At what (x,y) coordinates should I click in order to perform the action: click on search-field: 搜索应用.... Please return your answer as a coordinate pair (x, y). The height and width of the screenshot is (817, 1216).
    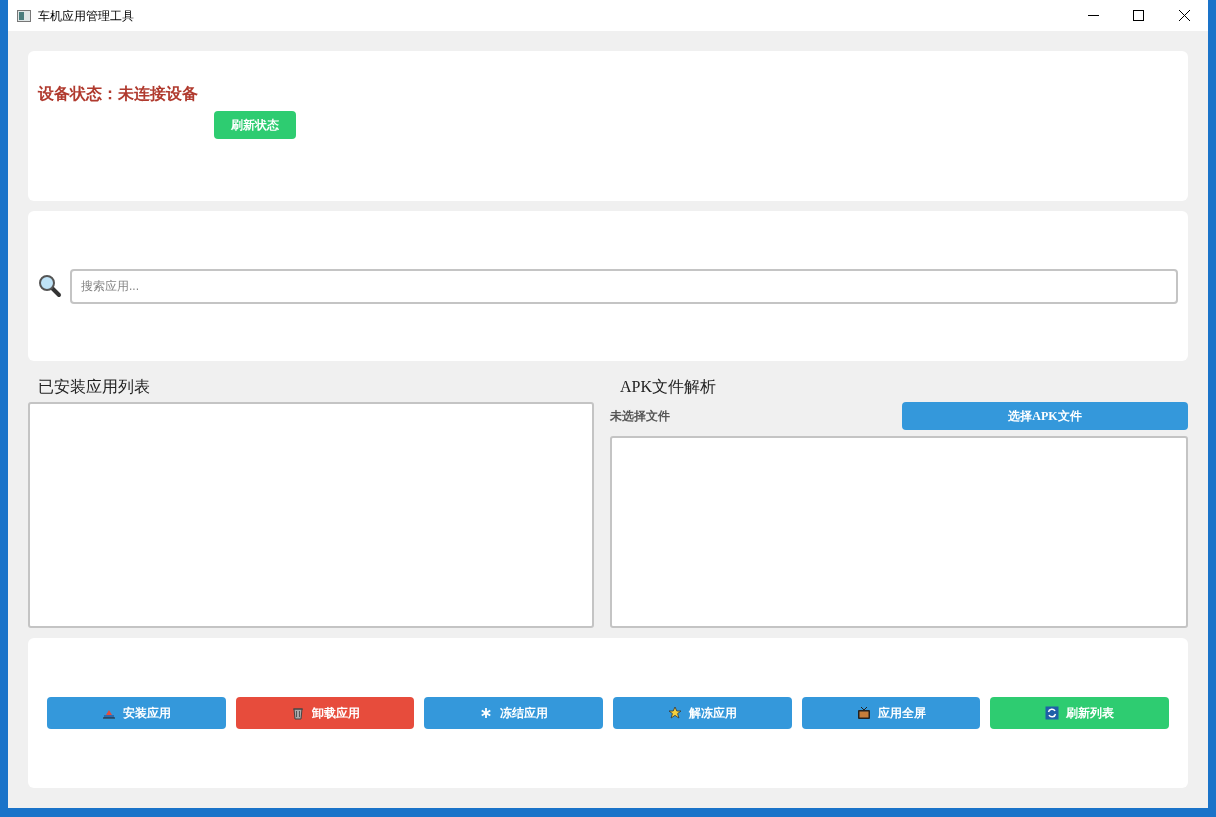
    Looking at the image, I should click on (624, 286).